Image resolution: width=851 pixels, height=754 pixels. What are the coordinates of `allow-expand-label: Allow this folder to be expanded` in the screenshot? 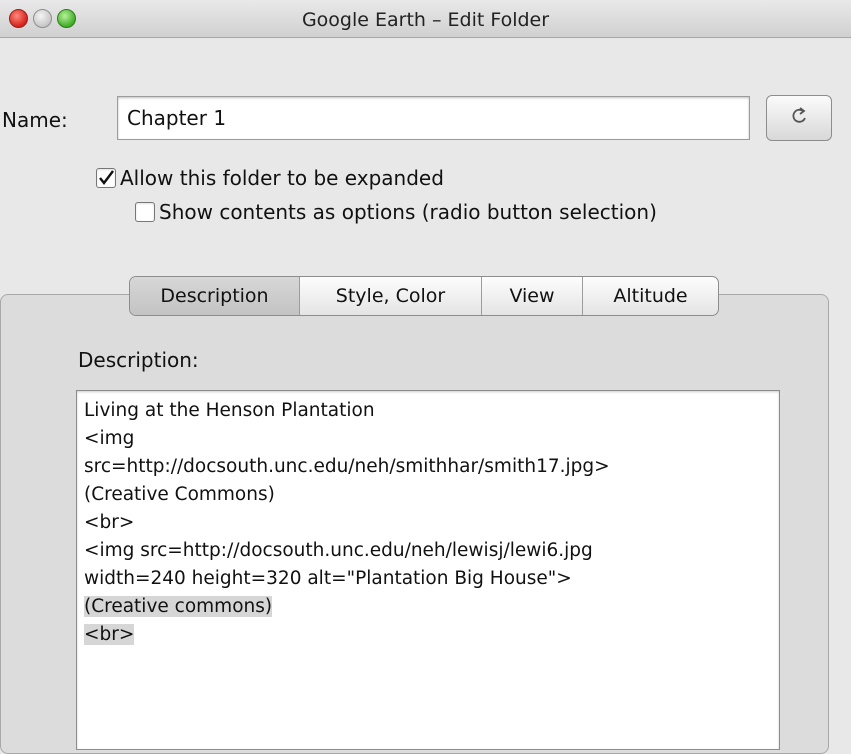 It's located at (282, 178).